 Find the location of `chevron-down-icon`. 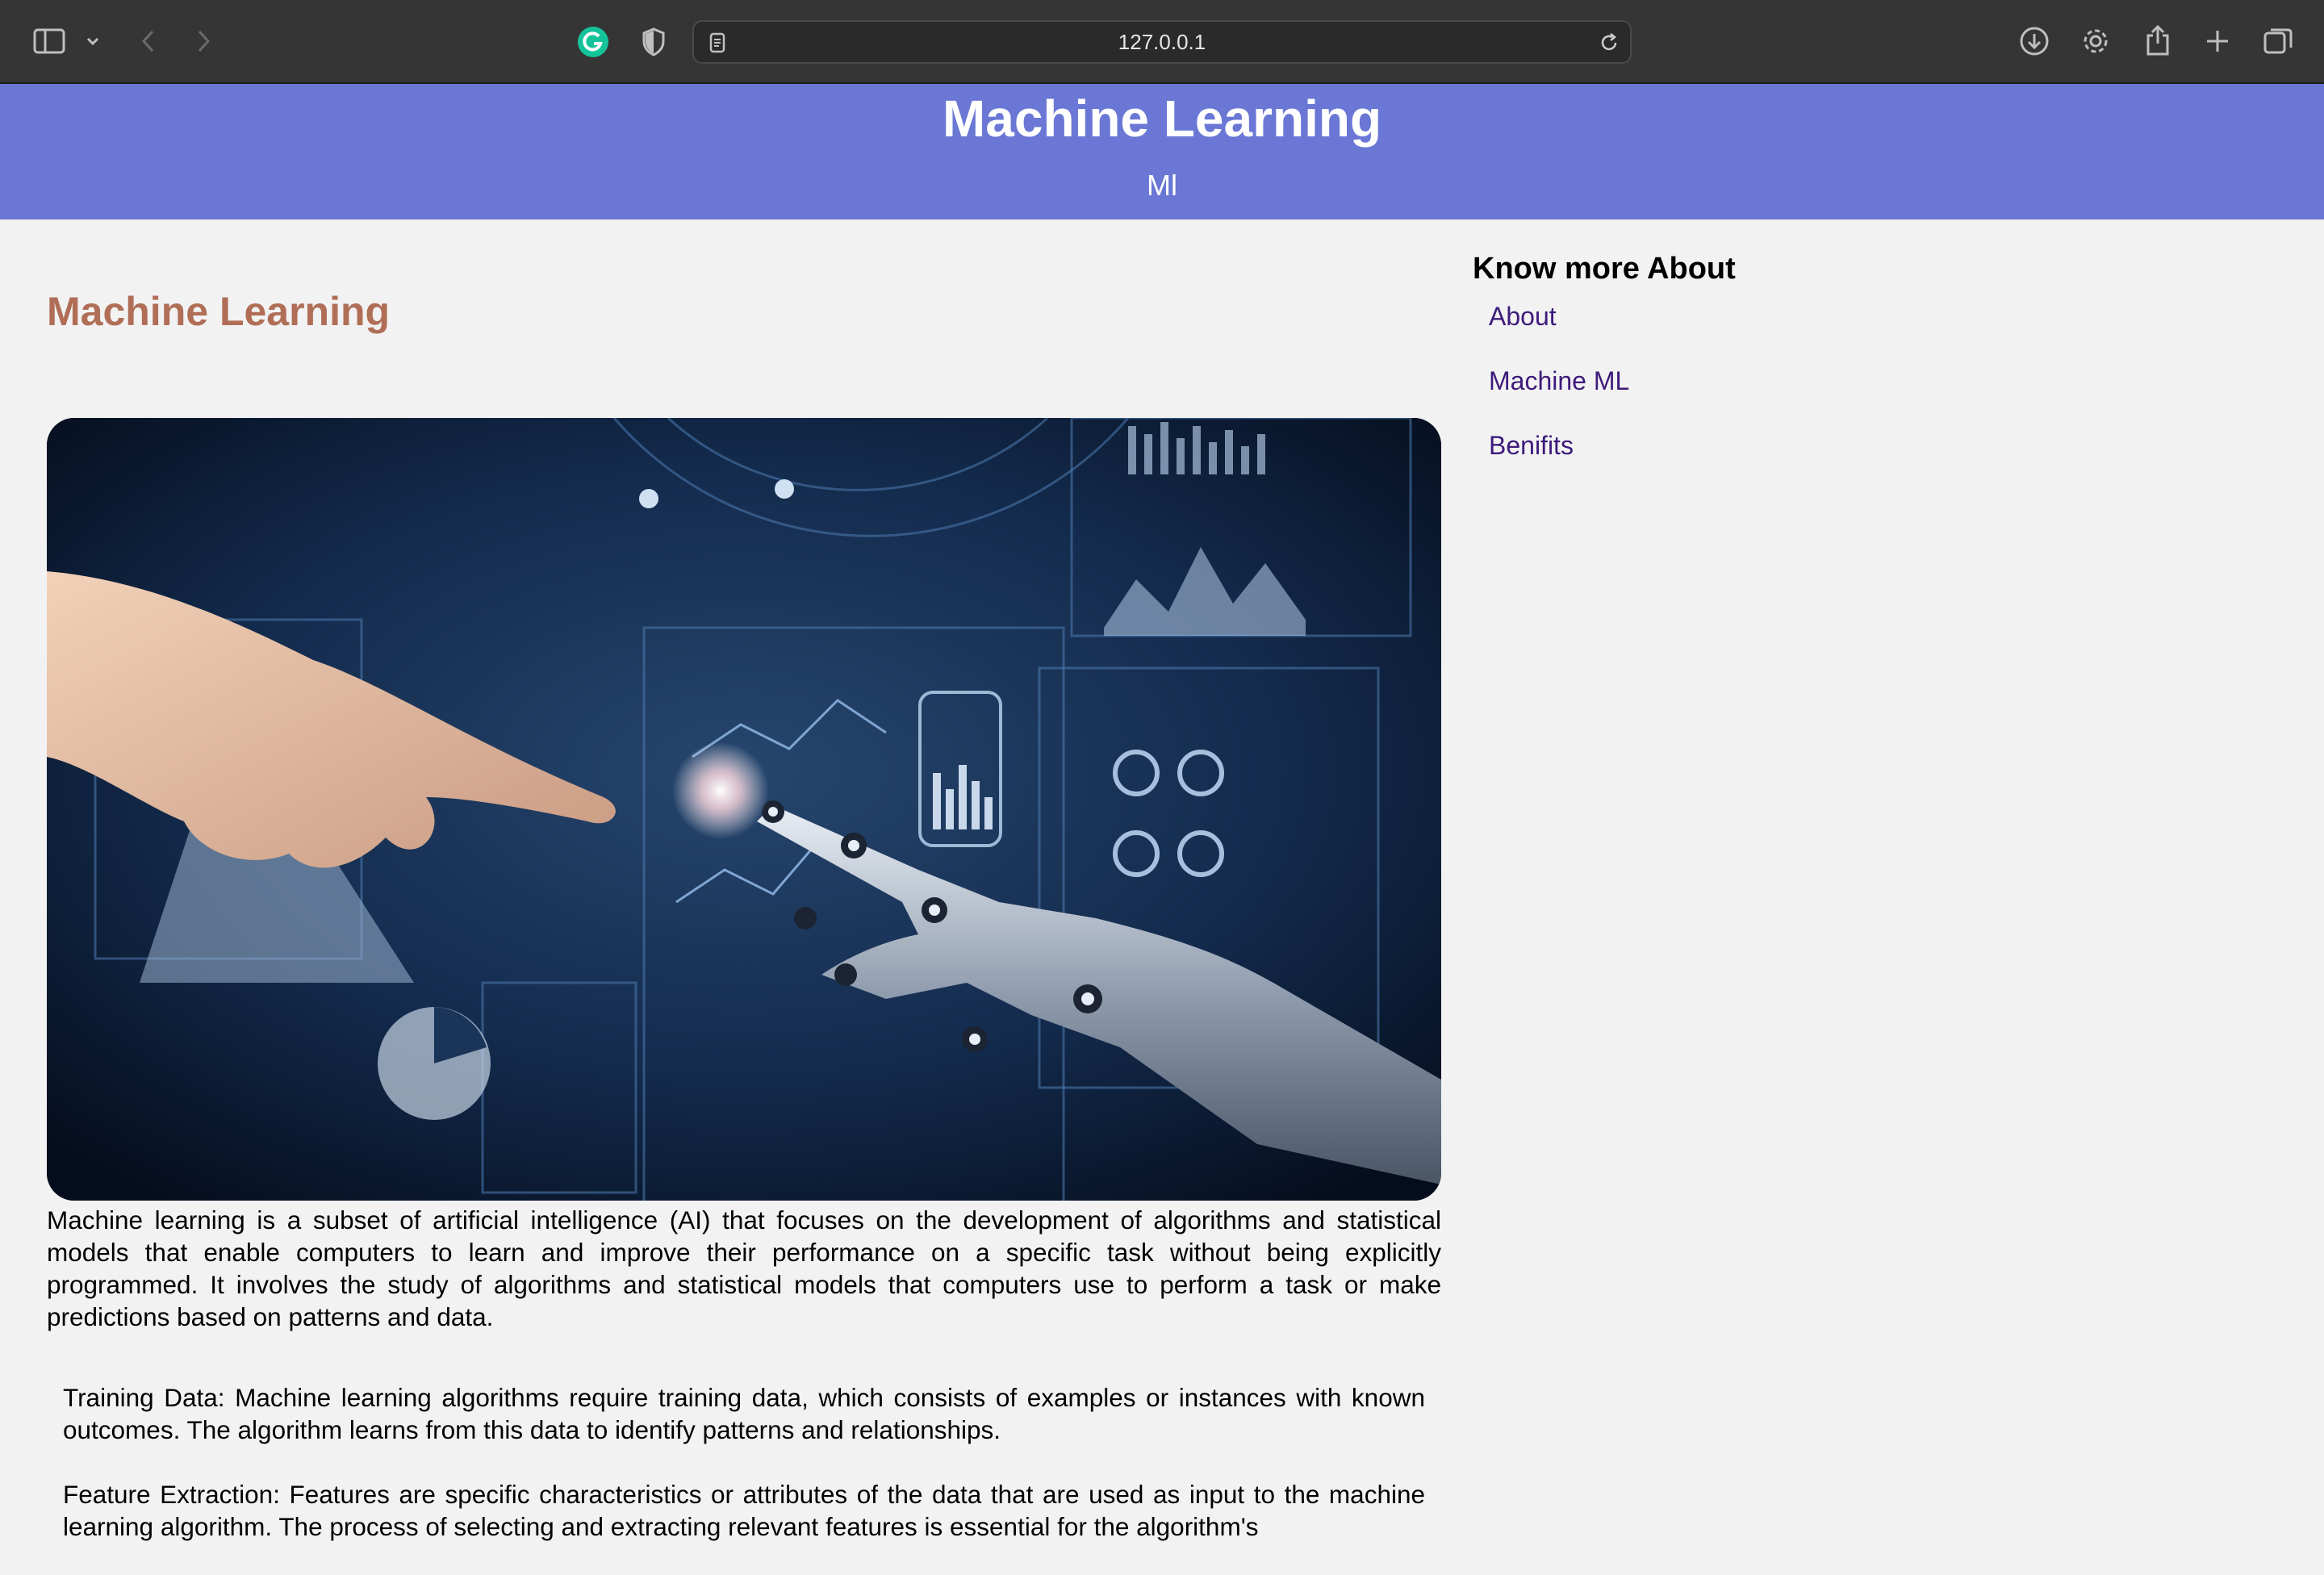

chevron-down-icon is located at coordinates (93, 42).